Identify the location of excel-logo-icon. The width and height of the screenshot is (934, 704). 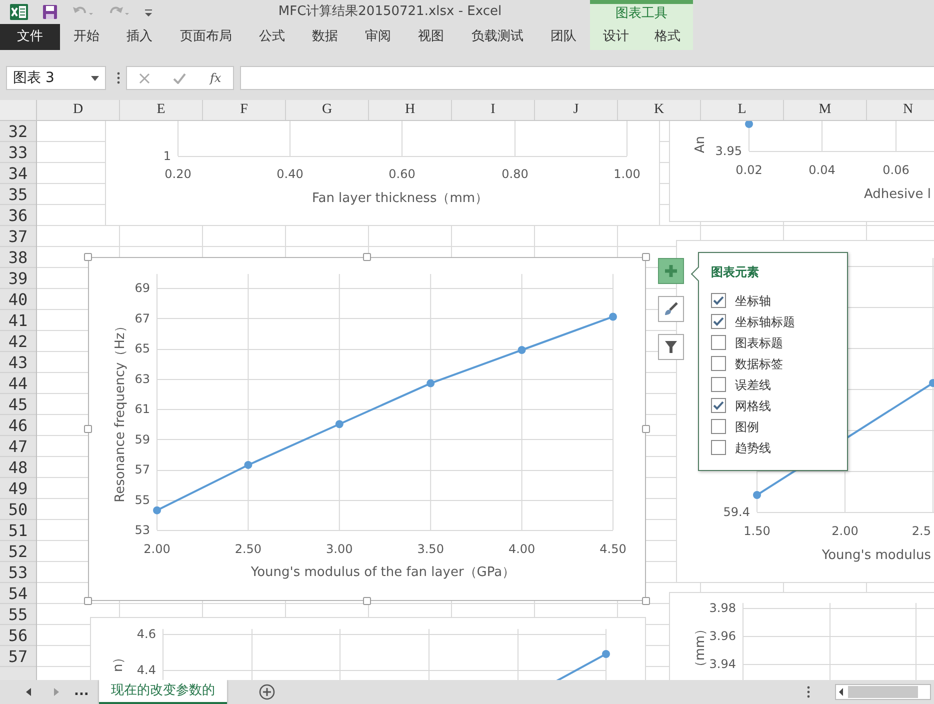
(19, 12).